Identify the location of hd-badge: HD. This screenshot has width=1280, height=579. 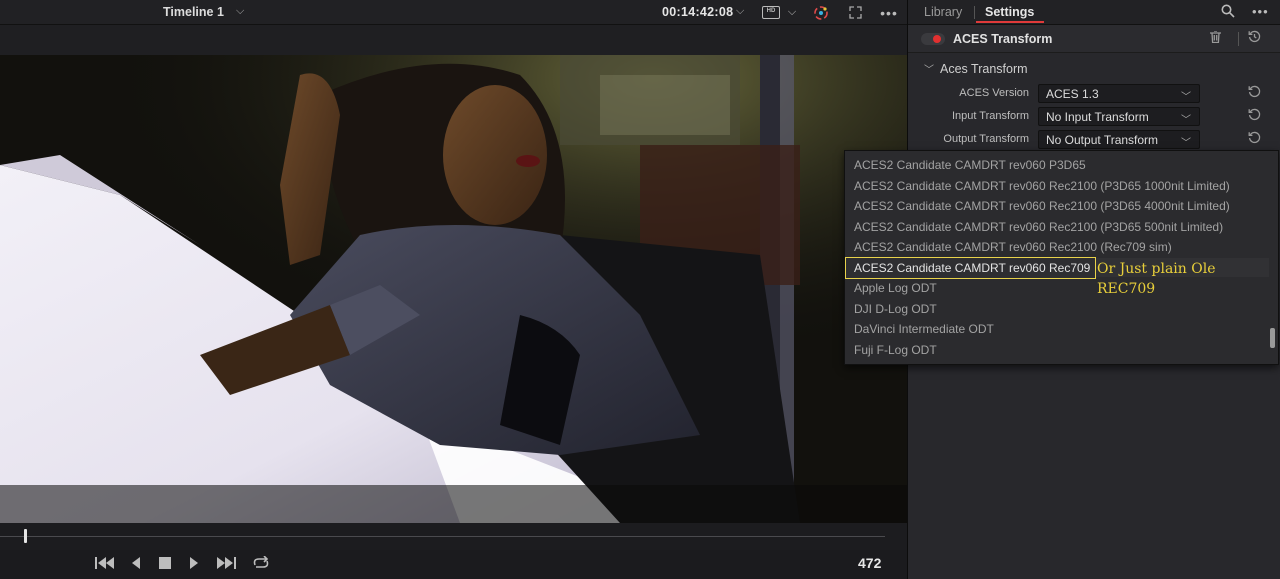
(771, 12).